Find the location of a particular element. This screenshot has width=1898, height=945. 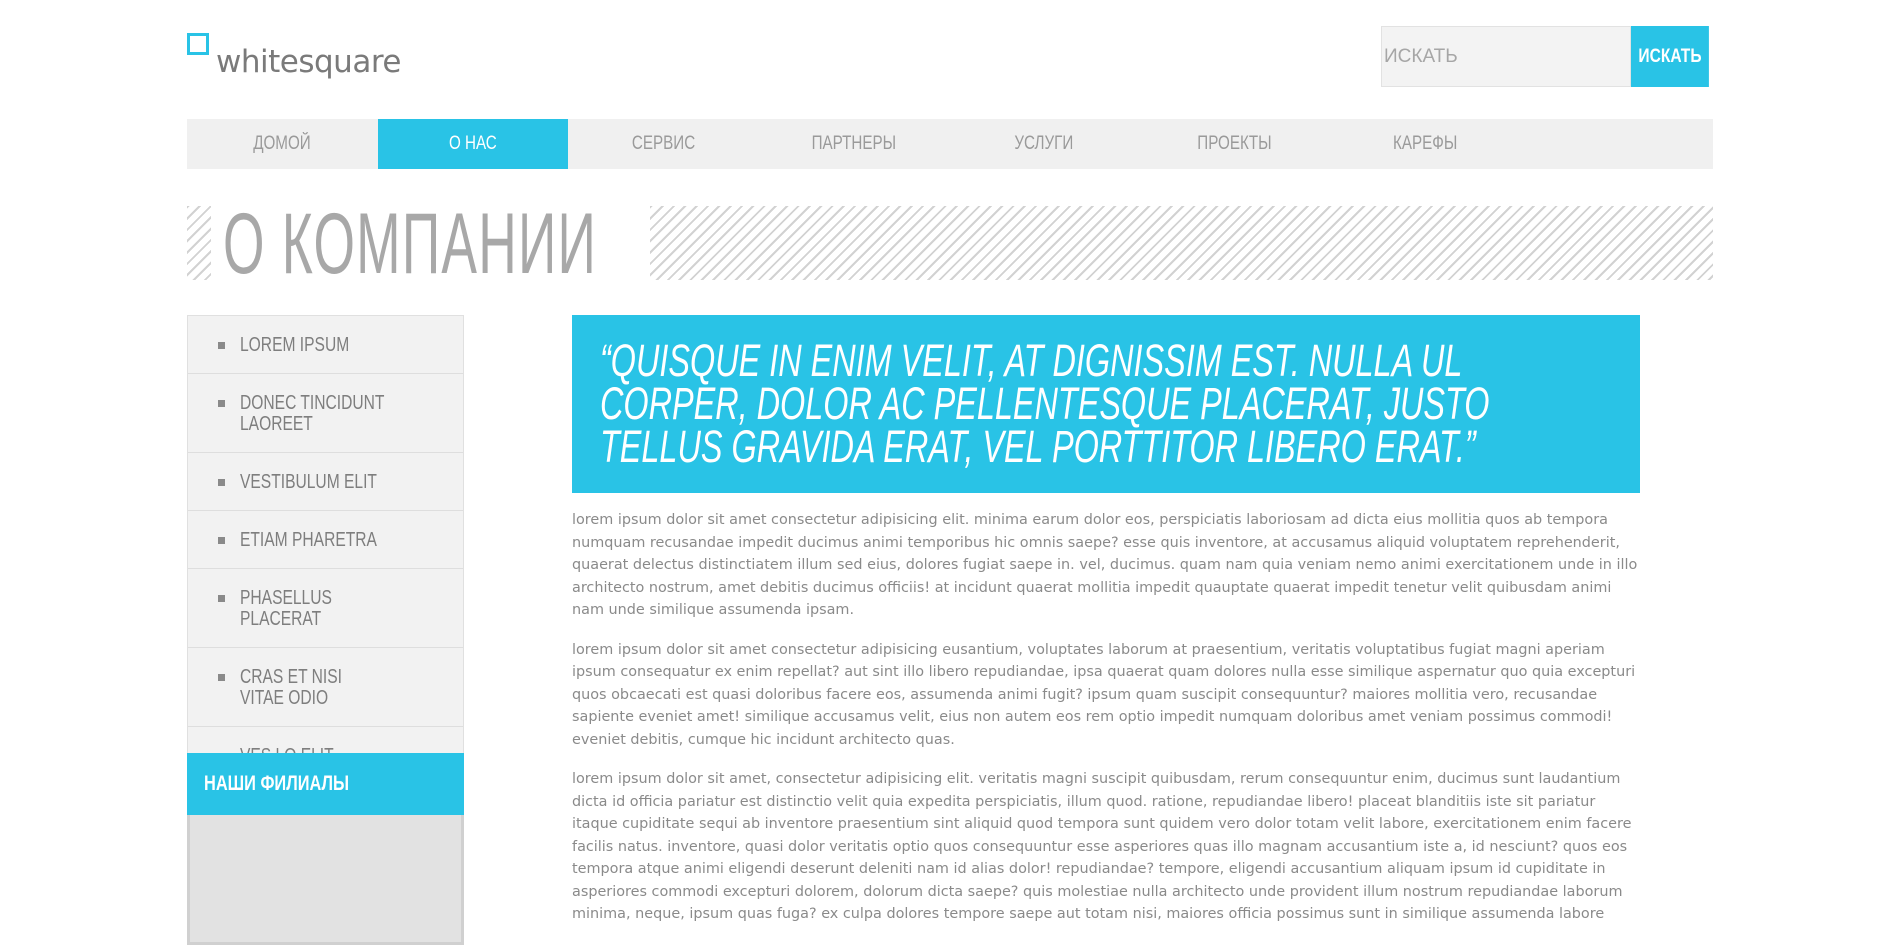

nav-item-label: О НАС is located at coordinates (472, 143).